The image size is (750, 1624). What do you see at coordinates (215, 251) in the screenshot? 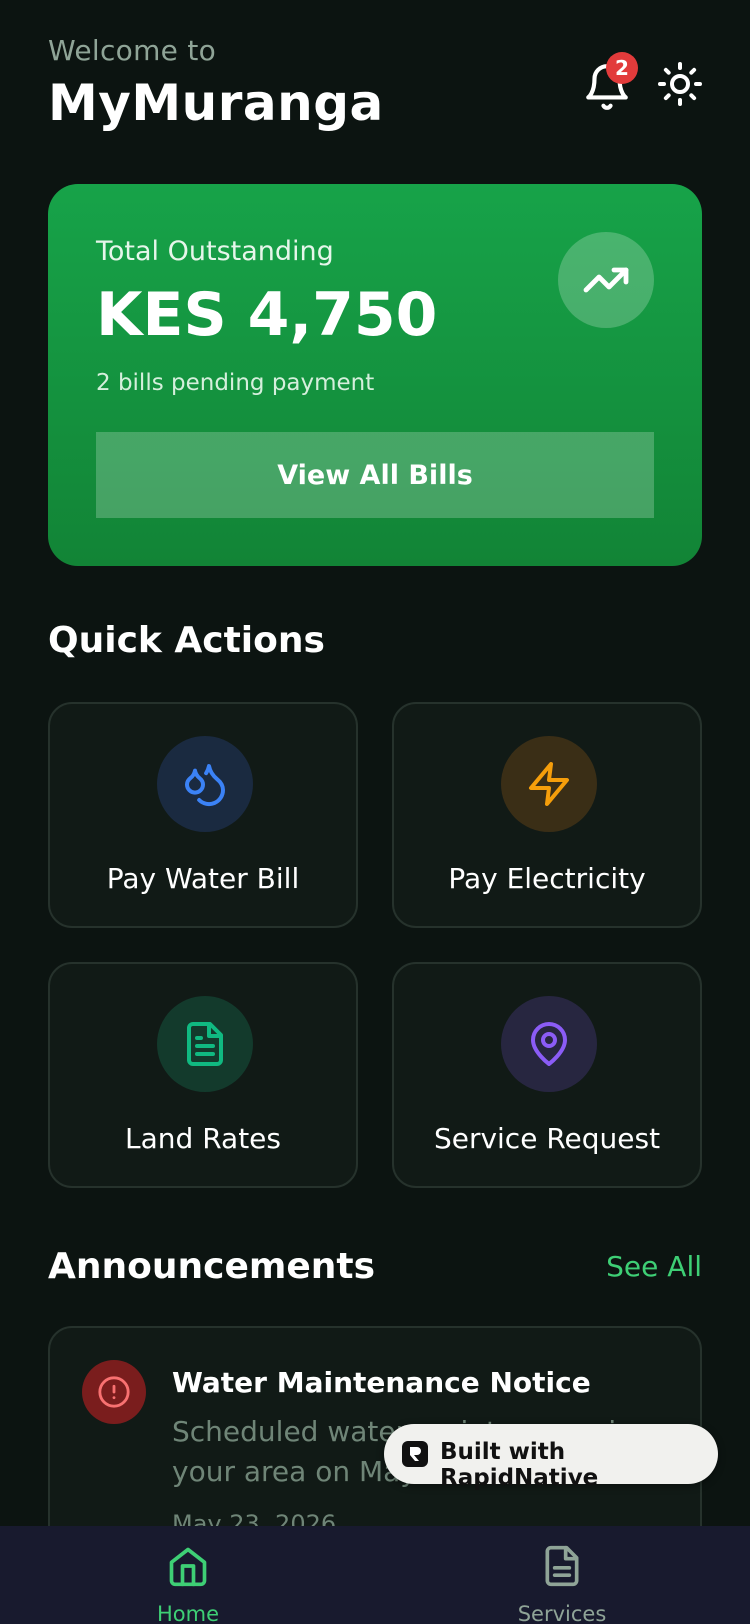
I see `outstanding-label: Total Outstanding` at bounding box center [215, 251].